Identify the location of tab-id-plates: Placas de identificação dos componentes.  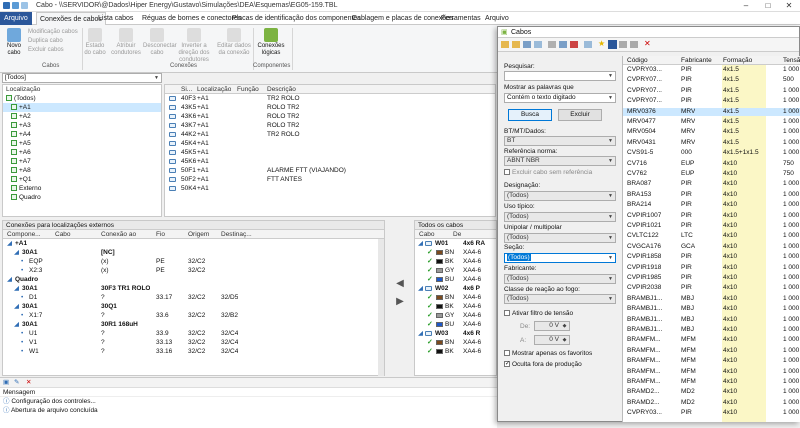
(296, 18).